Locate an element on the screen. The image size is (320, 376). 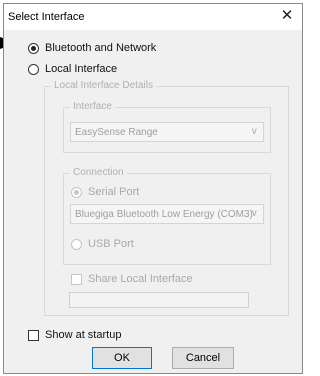
radio-usb-port: USB Port is located at coordinates (102, 244).